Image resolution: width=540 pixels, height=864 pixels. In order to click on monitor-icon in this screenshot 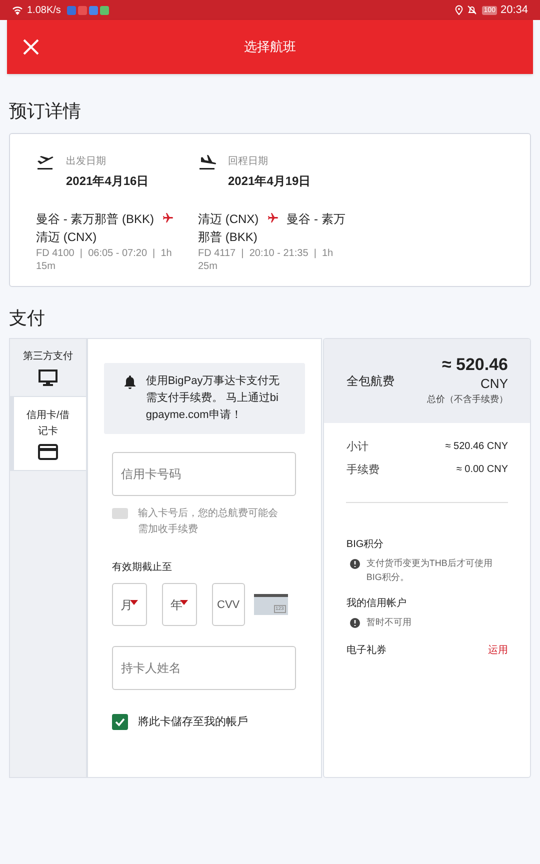, I will do `click(48, 377)`.